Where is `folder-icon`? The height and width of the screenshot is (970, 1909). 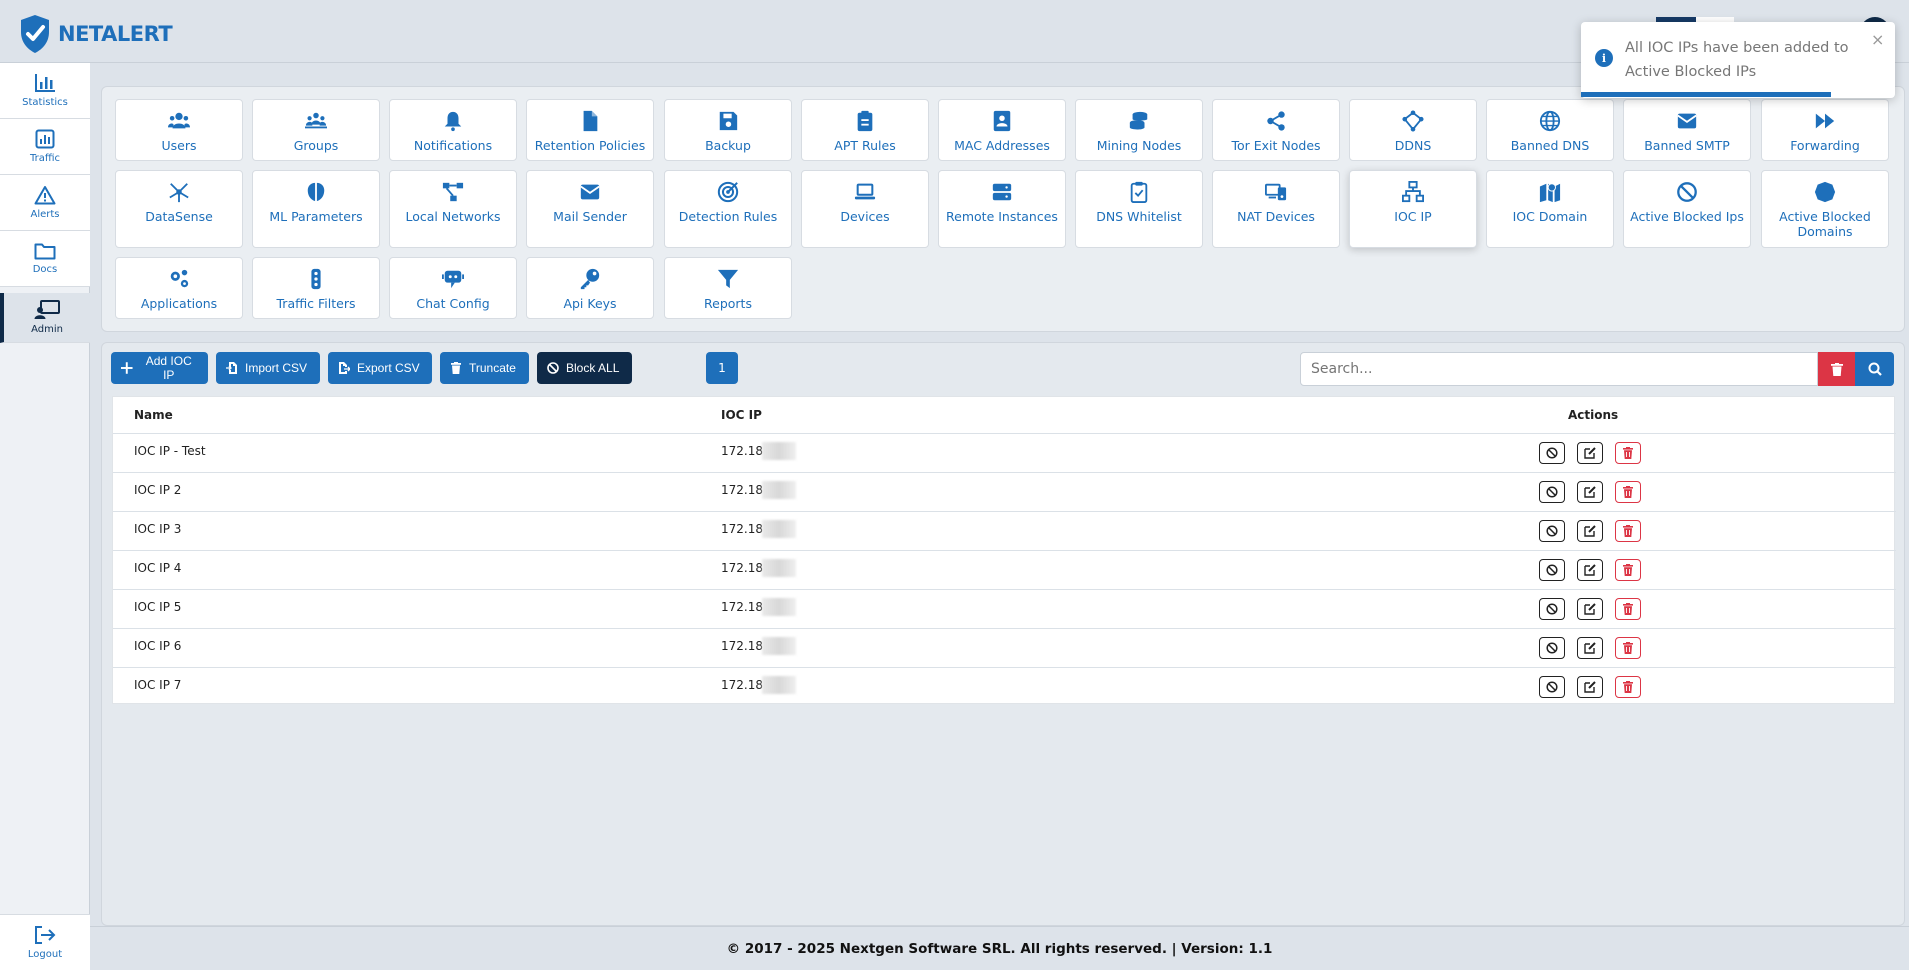
folder-icon is located at coordinates (45, 251).